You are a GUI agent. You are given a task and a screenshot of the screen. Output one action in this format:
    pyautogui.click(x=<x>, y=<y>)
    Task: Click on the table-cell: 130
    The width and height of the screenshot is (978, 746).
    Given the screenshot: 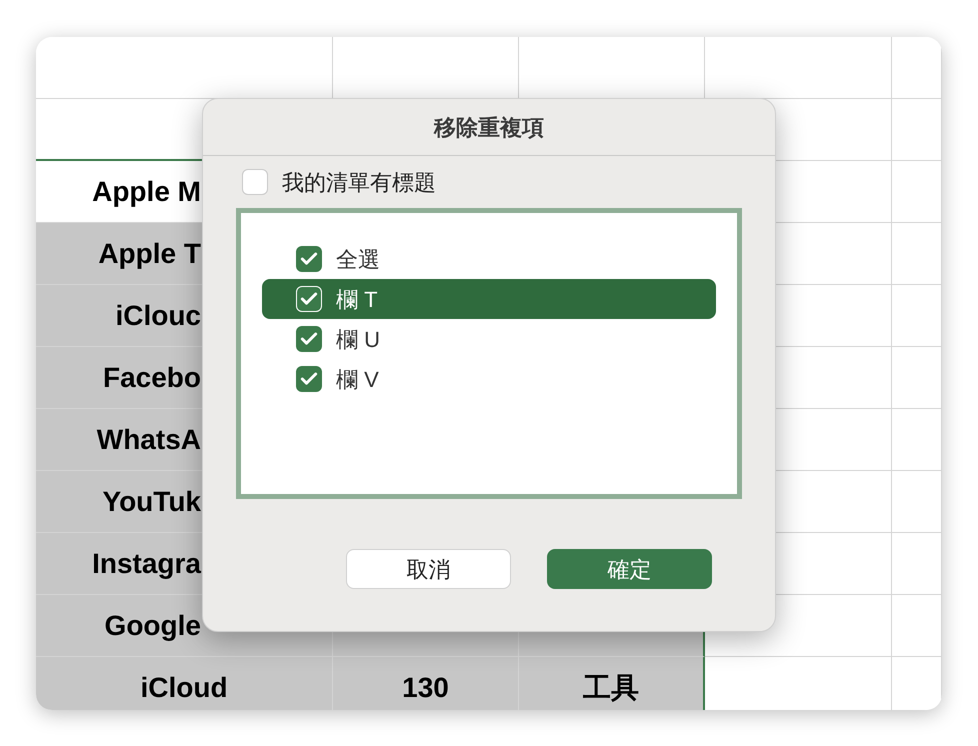 What is the action you would take?
    pyautogui.click(x=426, y=683)
    